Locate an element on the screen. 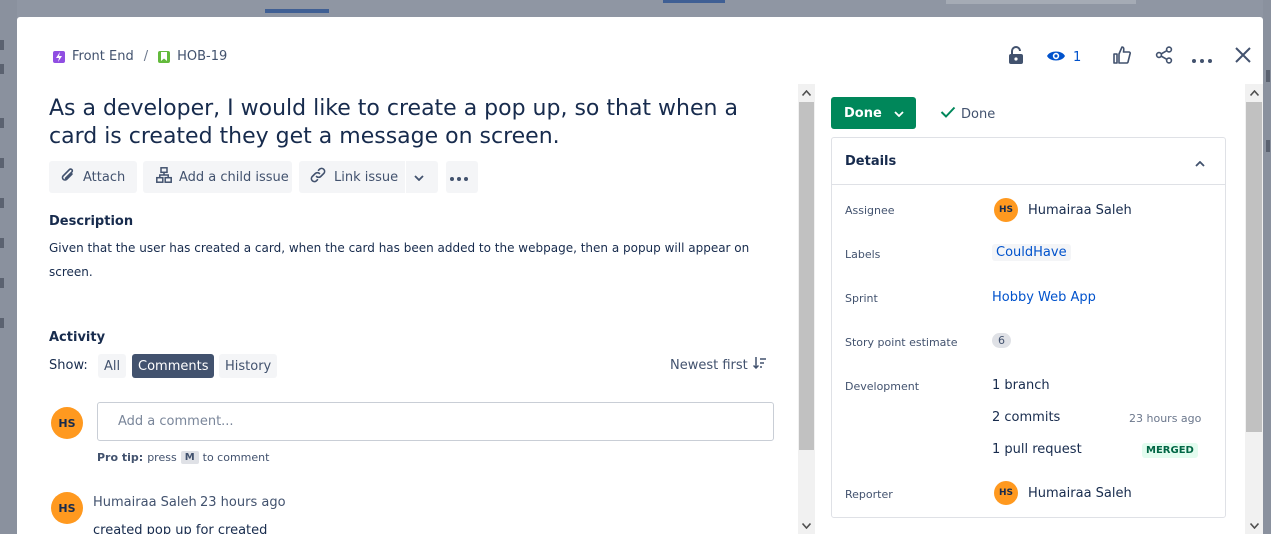 The height and width of the screenshot is (534, 1271). share-icon is located at coordinates (1164, 57).